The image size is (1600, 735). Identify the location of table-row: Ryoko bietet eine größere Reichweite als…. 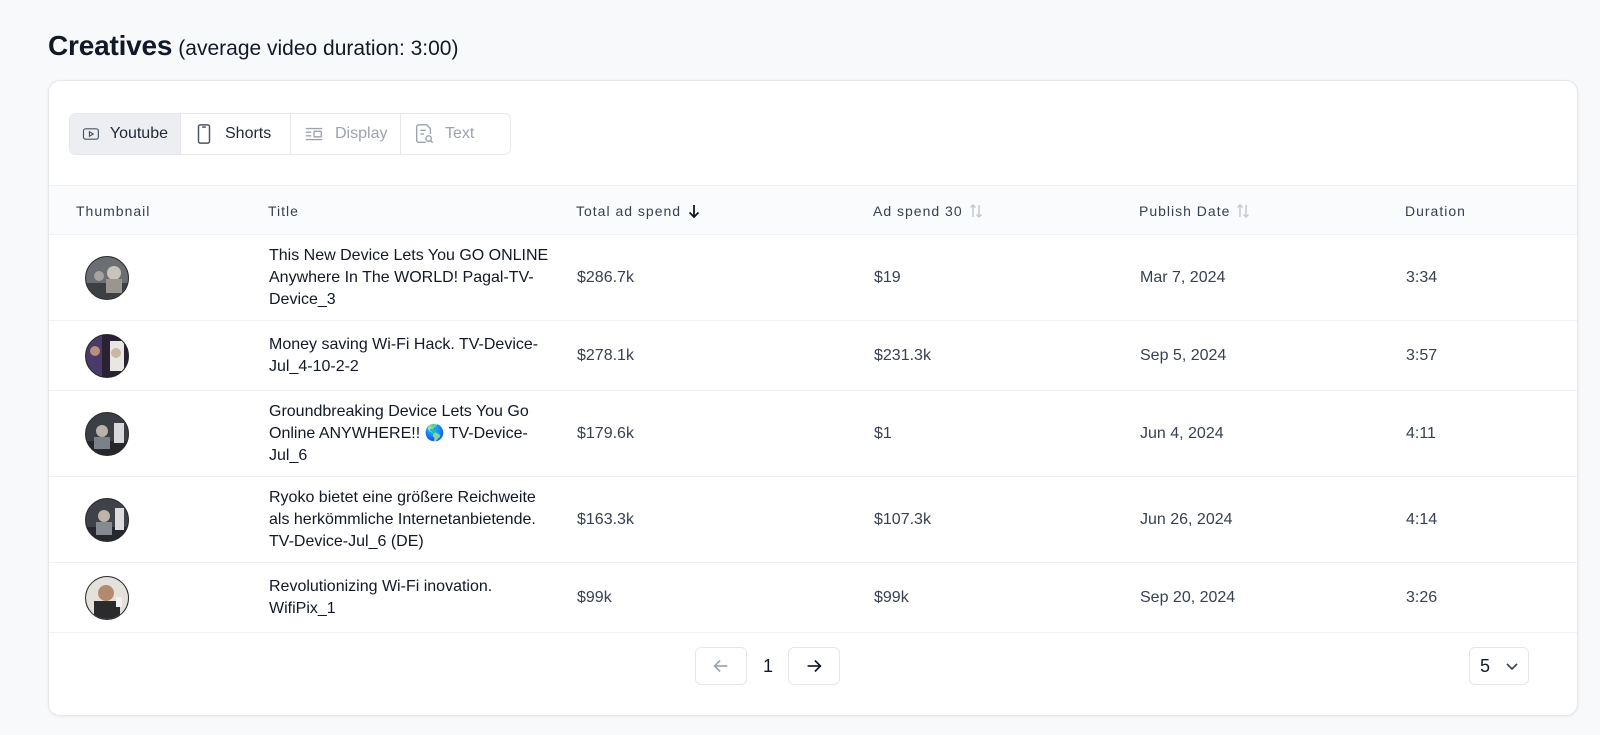
(813, 520).